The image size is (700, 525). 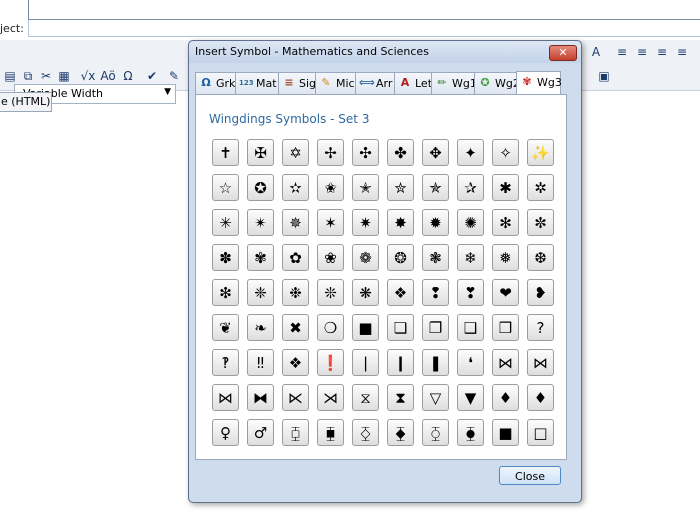 I want to click on symbol-button: ❤, so click(x=505, y=292).